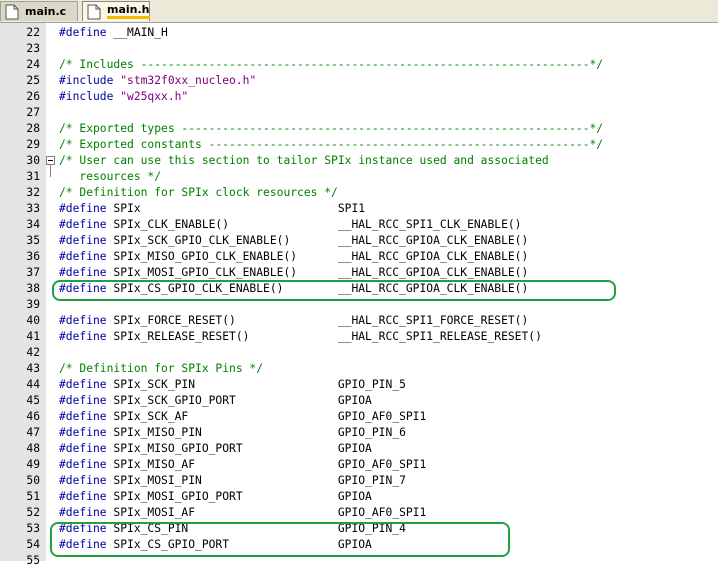  I want to click on line-text: #define SPIx_MOSI_GPIO_PORT GPIOA, so click(215, 496).